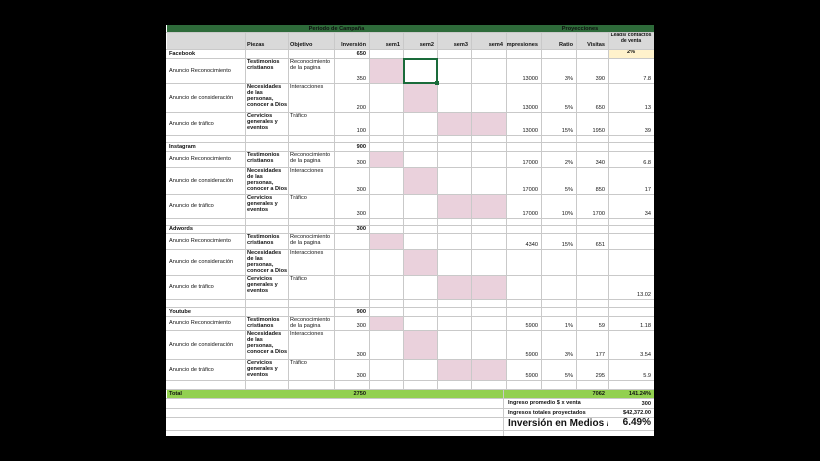 The image size is (820, 461). I want to click on conversion-rate: 2%, so click(631, 53).